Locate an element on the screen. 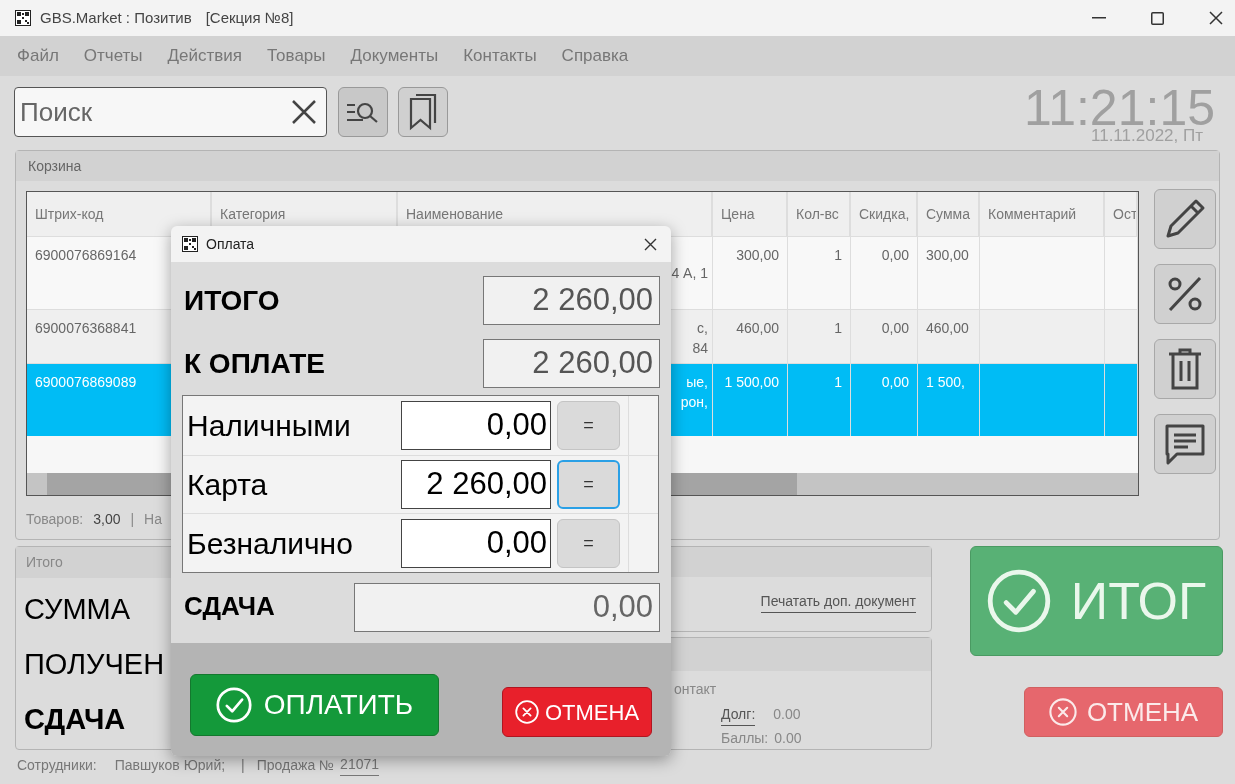  table-cell-text: рон, is located at coordinates (694, 402).